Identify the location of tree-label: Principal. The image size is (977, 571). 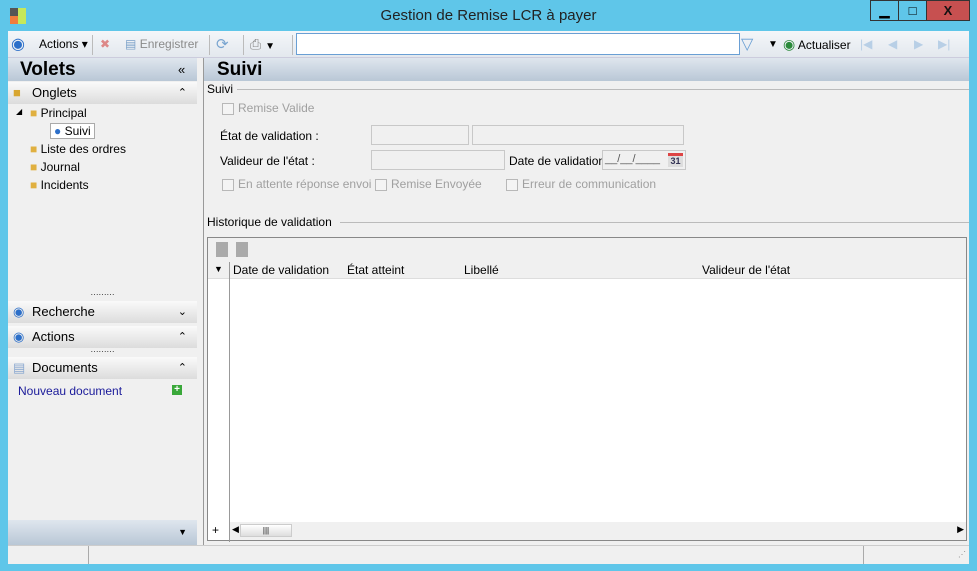
(63, 113).